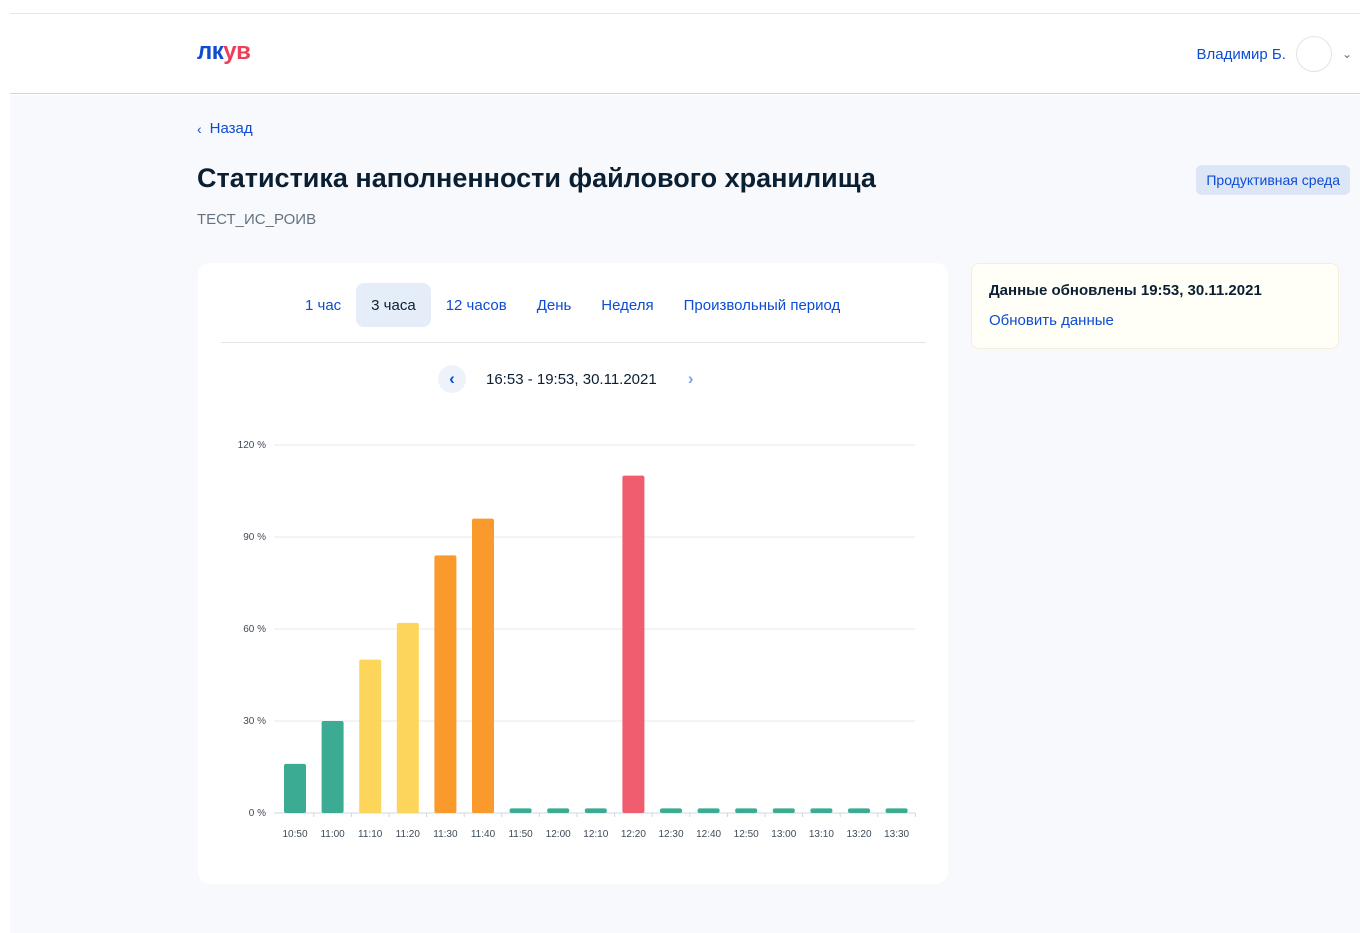  Describe the element at coordinates (476, 305) in the screenshot. I see `tab-12-hours: 12 часов` at that location.